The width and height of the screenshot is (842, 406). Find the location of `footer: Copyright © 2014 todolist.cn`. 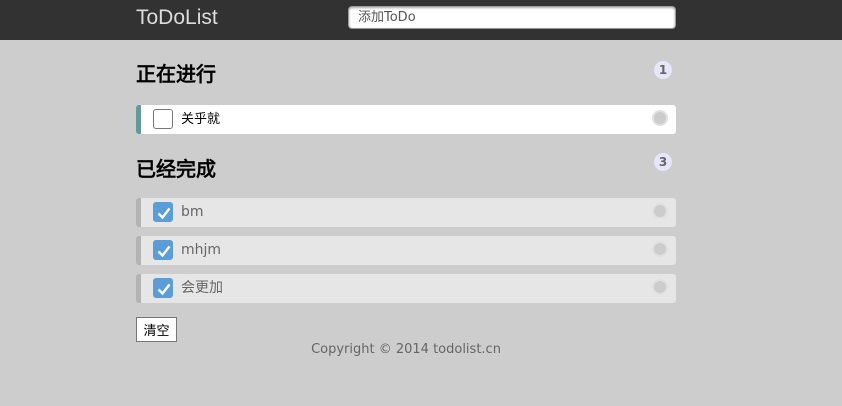

footer: Copyright © 2014 todolist.cn is located at coordinates (421, 350).